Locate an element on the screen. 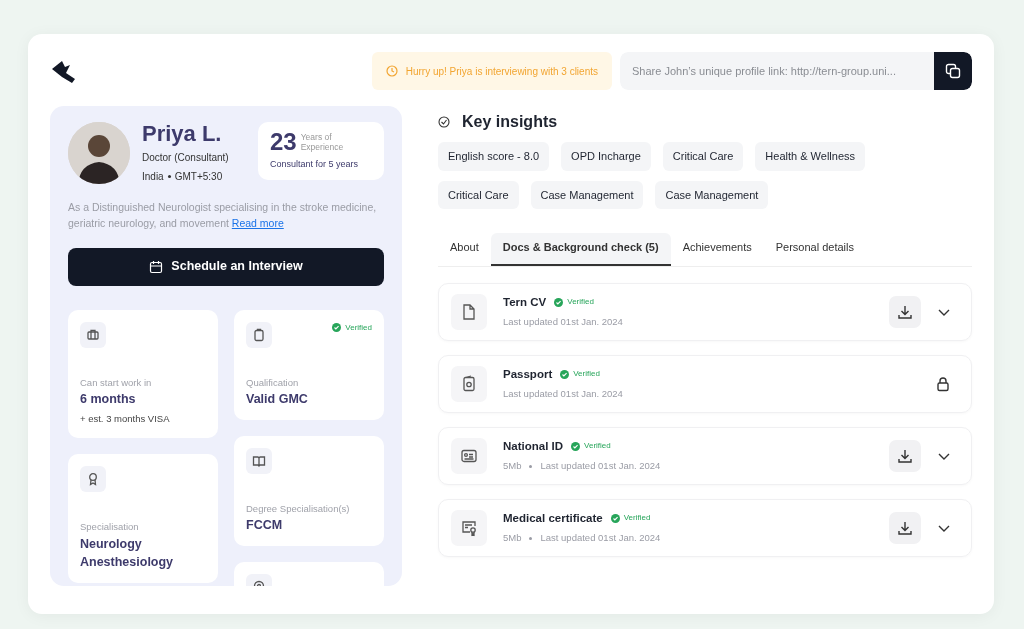 Image resolution: width=1024 pixels, height=629 pixels. copy-icon is located at coordinates (953, 71).